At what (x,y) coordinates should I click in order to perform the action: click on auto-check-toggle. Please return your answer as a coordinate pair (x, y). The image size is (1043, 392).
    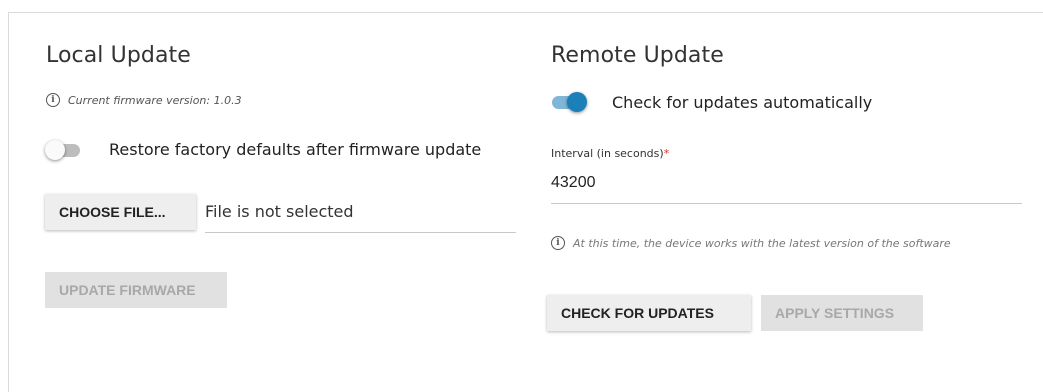
    Looking at the image, I should click on (568, 102).